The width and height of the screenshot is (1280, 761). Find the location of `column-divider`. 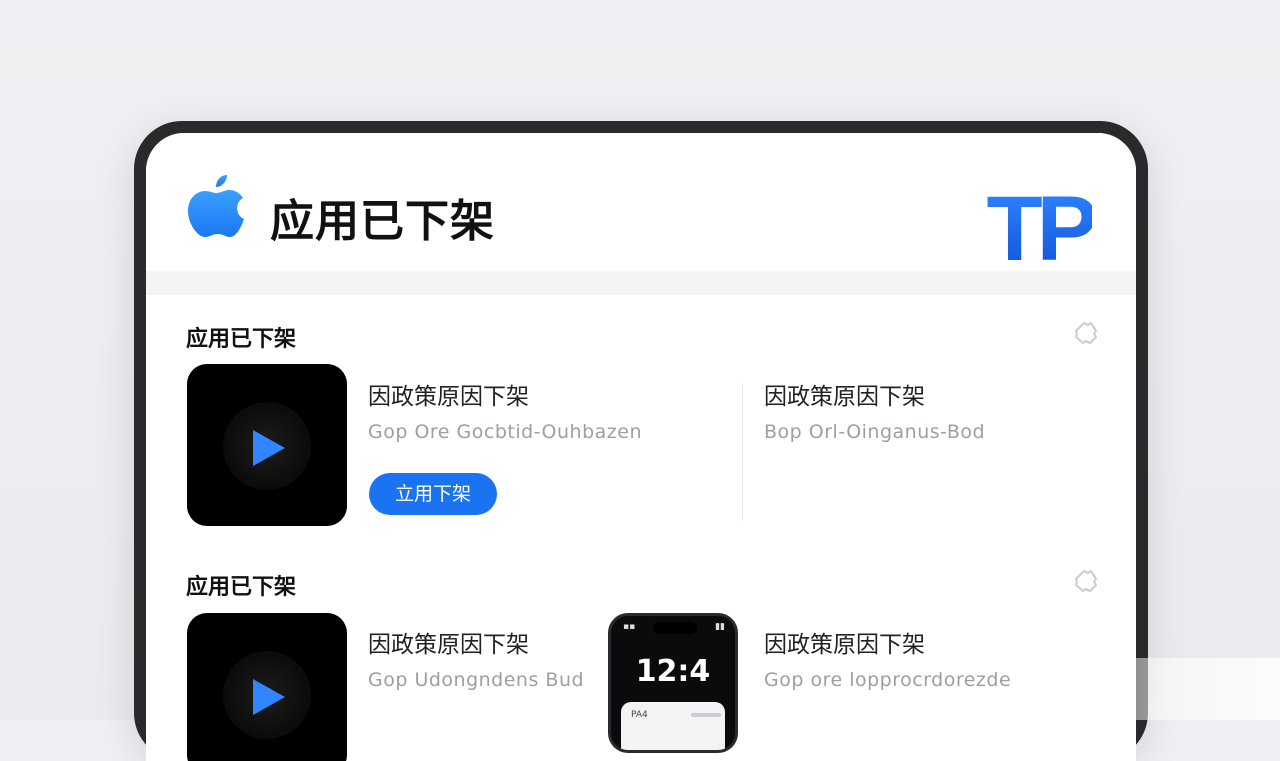

column-divider is located at coordinates (742, 452).